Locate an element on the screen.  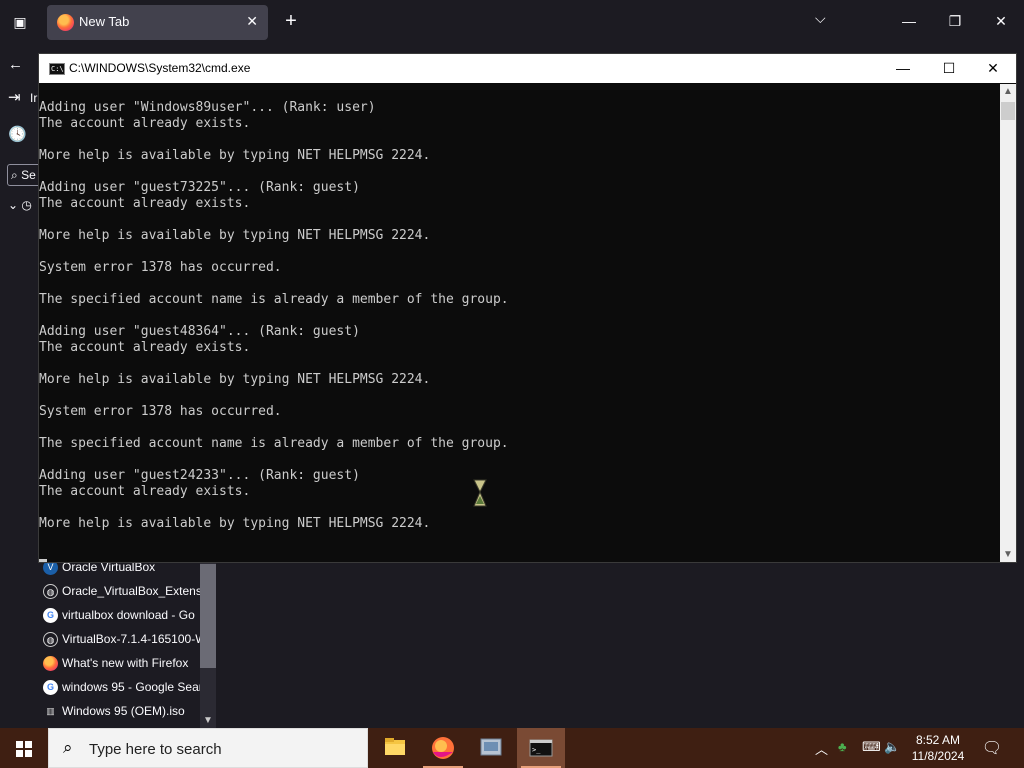
close-tab-icon: ✕ is located at coordinates (252, 21).